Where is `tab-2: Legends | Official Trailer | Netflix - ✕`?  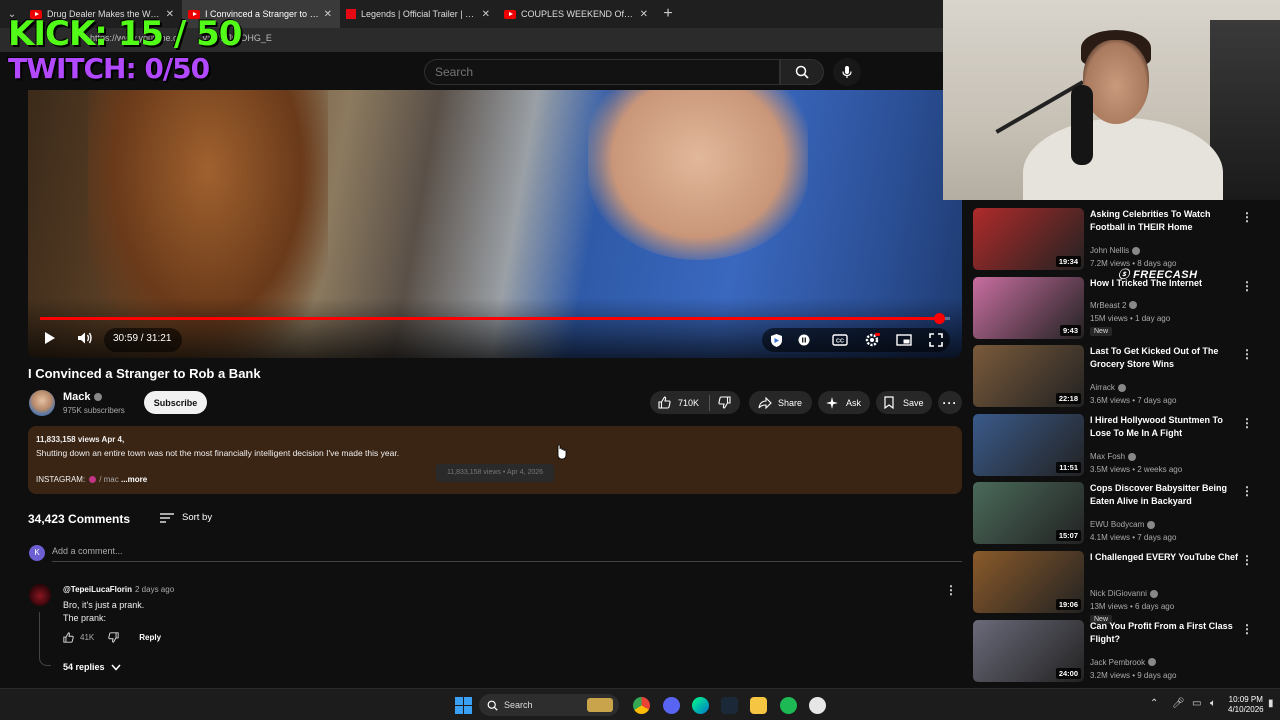
tab-2: Legends | Official Trailer | Netflix - ✕ is located at coordinates (419, 14).